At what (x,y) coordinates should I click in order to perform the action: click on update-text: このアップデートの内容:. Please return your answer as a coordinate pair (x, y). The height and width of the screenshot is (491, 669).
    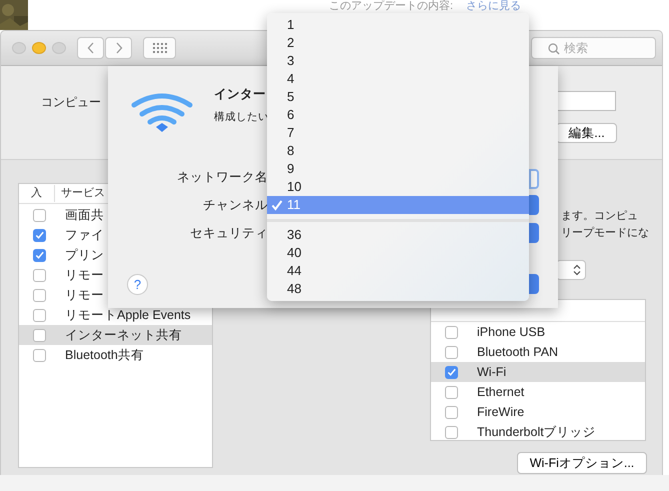
    Looking at the image, I should click on (391, 6).